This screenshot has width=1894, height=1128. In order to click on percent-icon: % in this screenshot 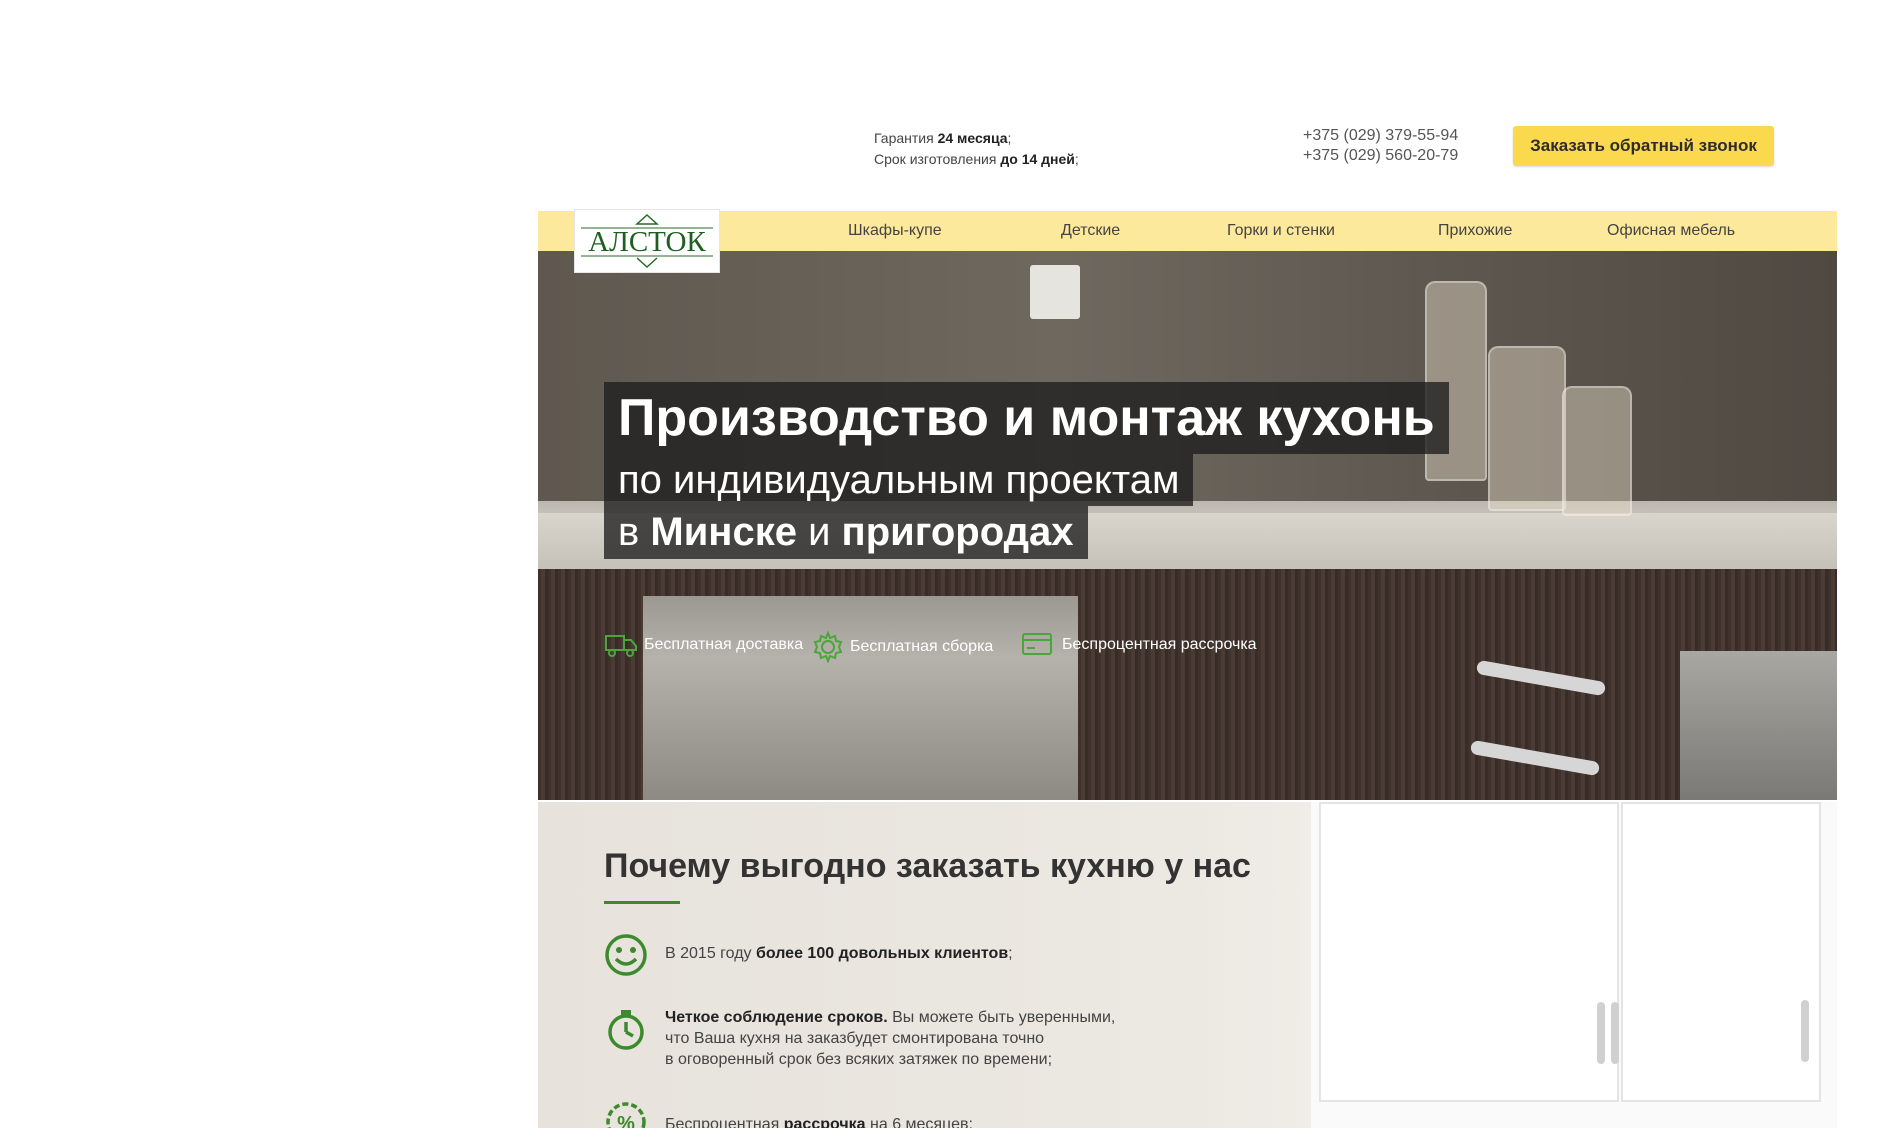, I will do `click(626, 1115)`.